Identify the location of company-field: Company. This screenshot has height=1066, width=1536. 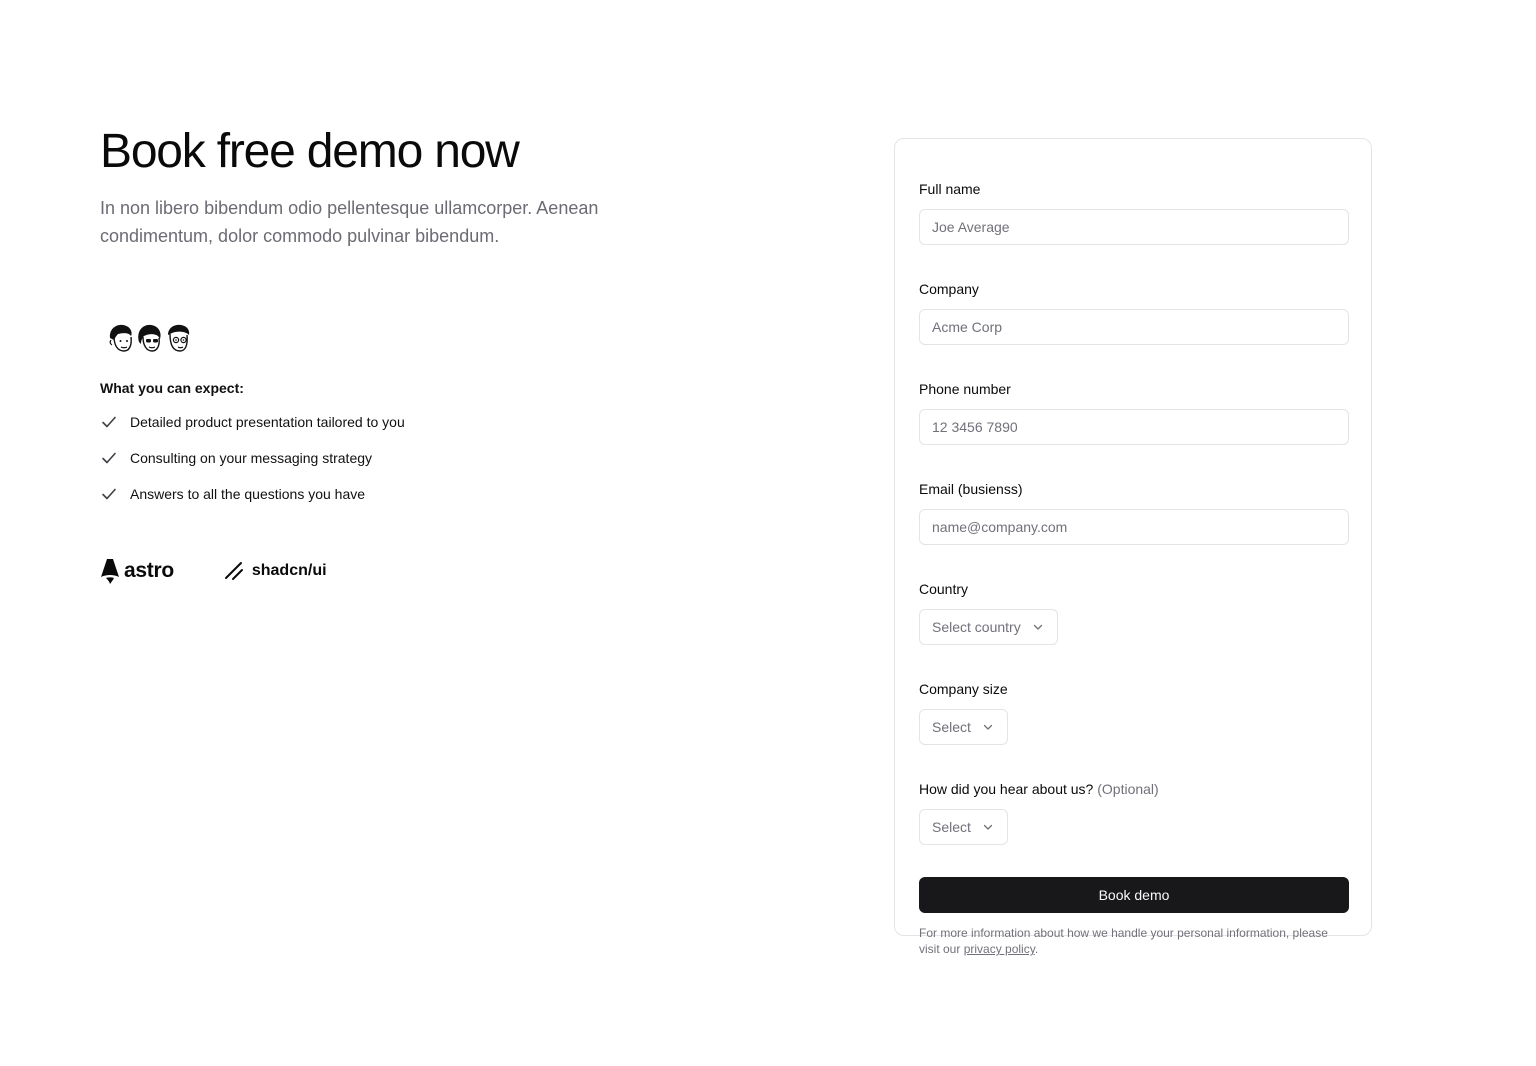
(1134, 312).